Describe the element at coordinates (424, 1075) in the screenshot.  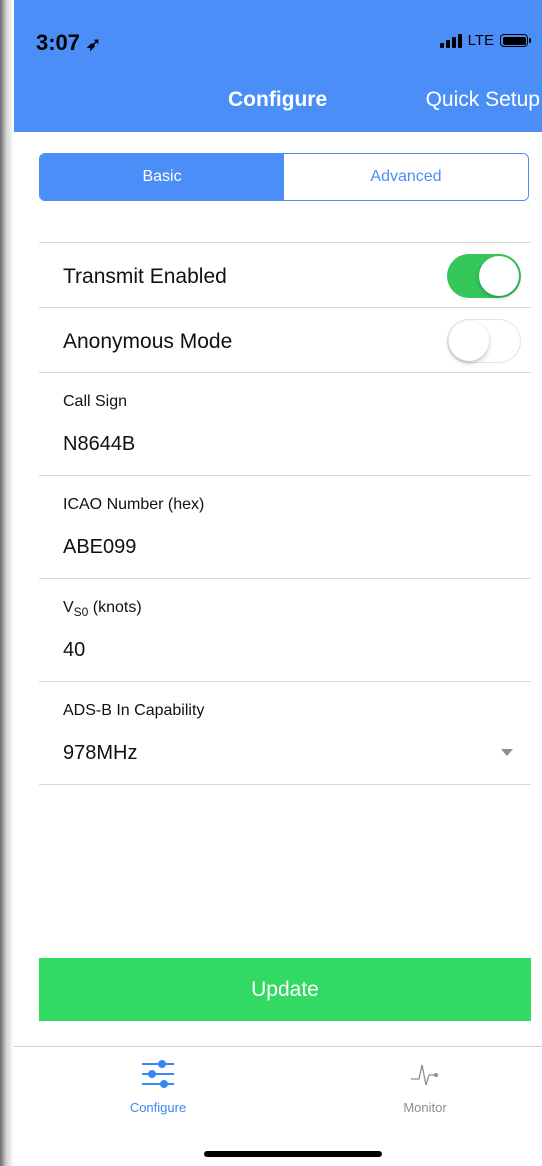
I see `pulse-icon` at that location.